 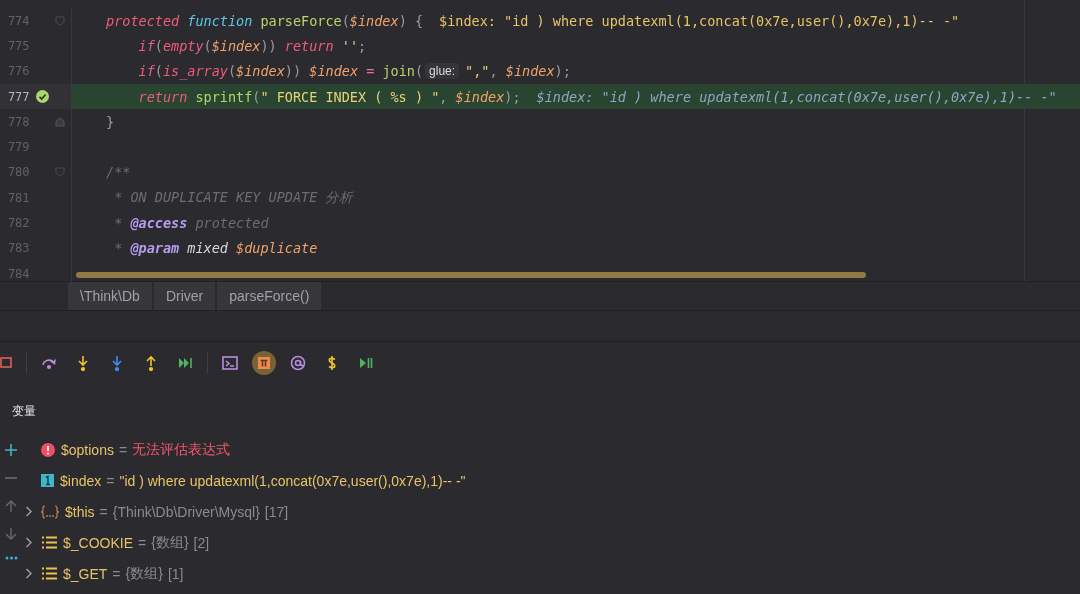 I want to click on object-icon, so click(x=50, y=511).